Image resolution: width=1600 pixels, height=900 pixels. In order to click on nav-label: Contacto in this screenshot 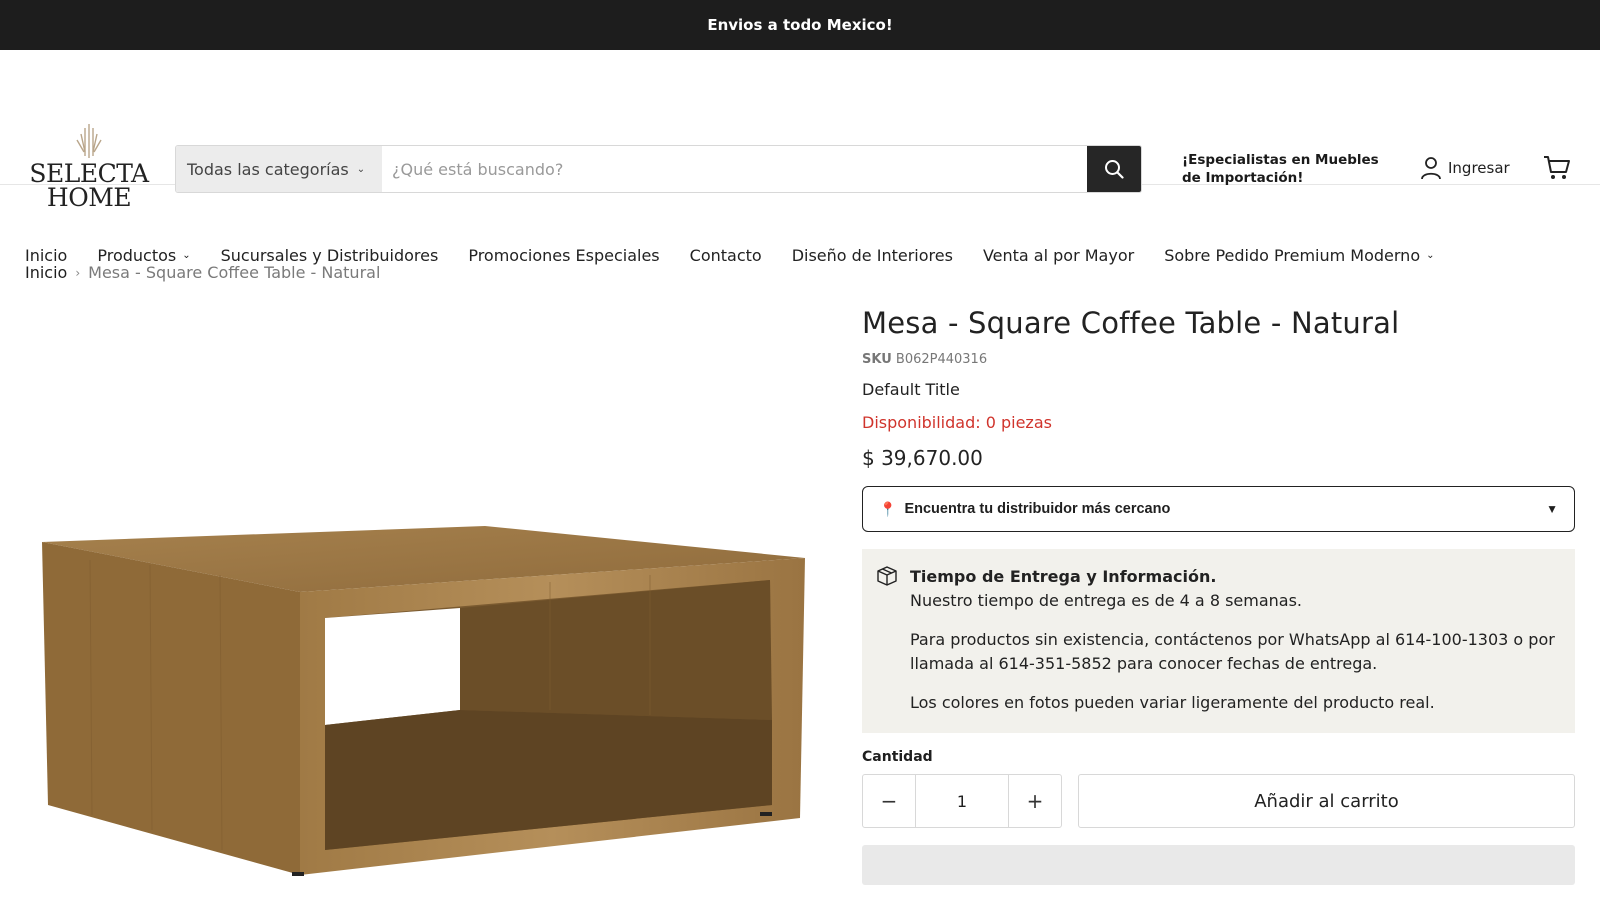, I will do `click(725, 255)`.